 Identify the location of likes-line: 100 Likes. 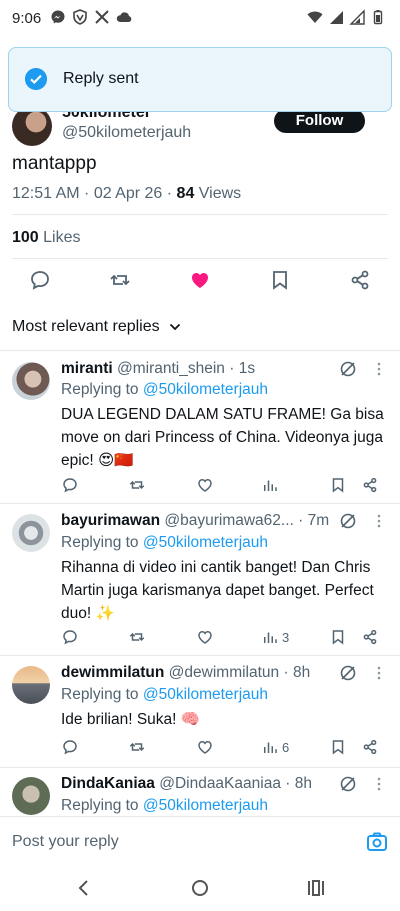
(46, 238).